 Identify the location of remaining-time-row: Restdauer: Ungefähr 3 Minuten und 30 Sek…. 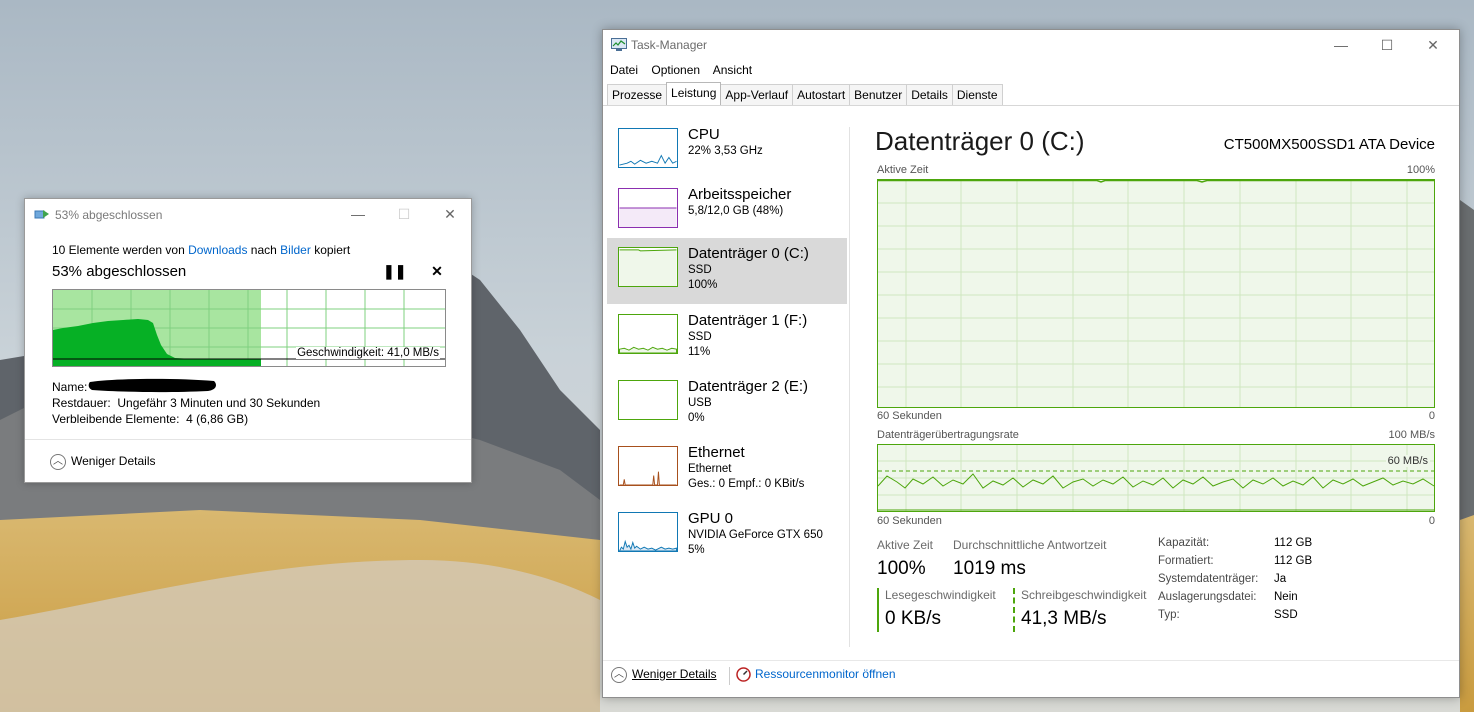
(186, 403).